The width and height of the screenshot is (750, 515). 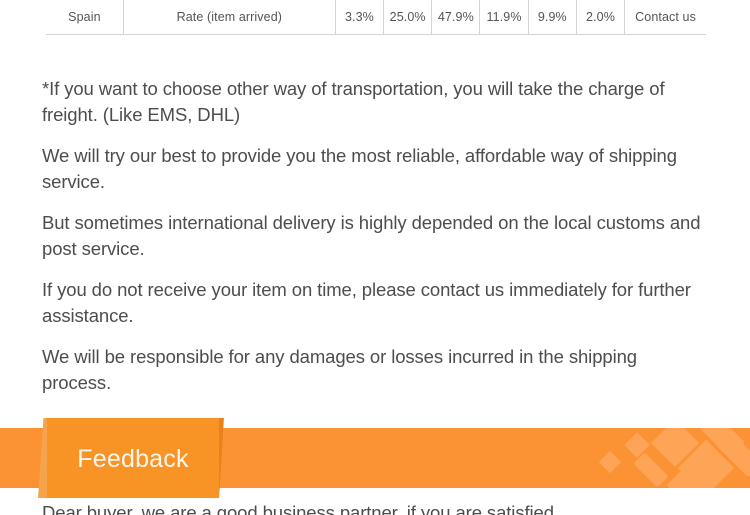 What do you see at coordinates (504, 17) in the screenshot?
I see `cell-pct-31-45: 11.9%` at bounding box center [504, 17].